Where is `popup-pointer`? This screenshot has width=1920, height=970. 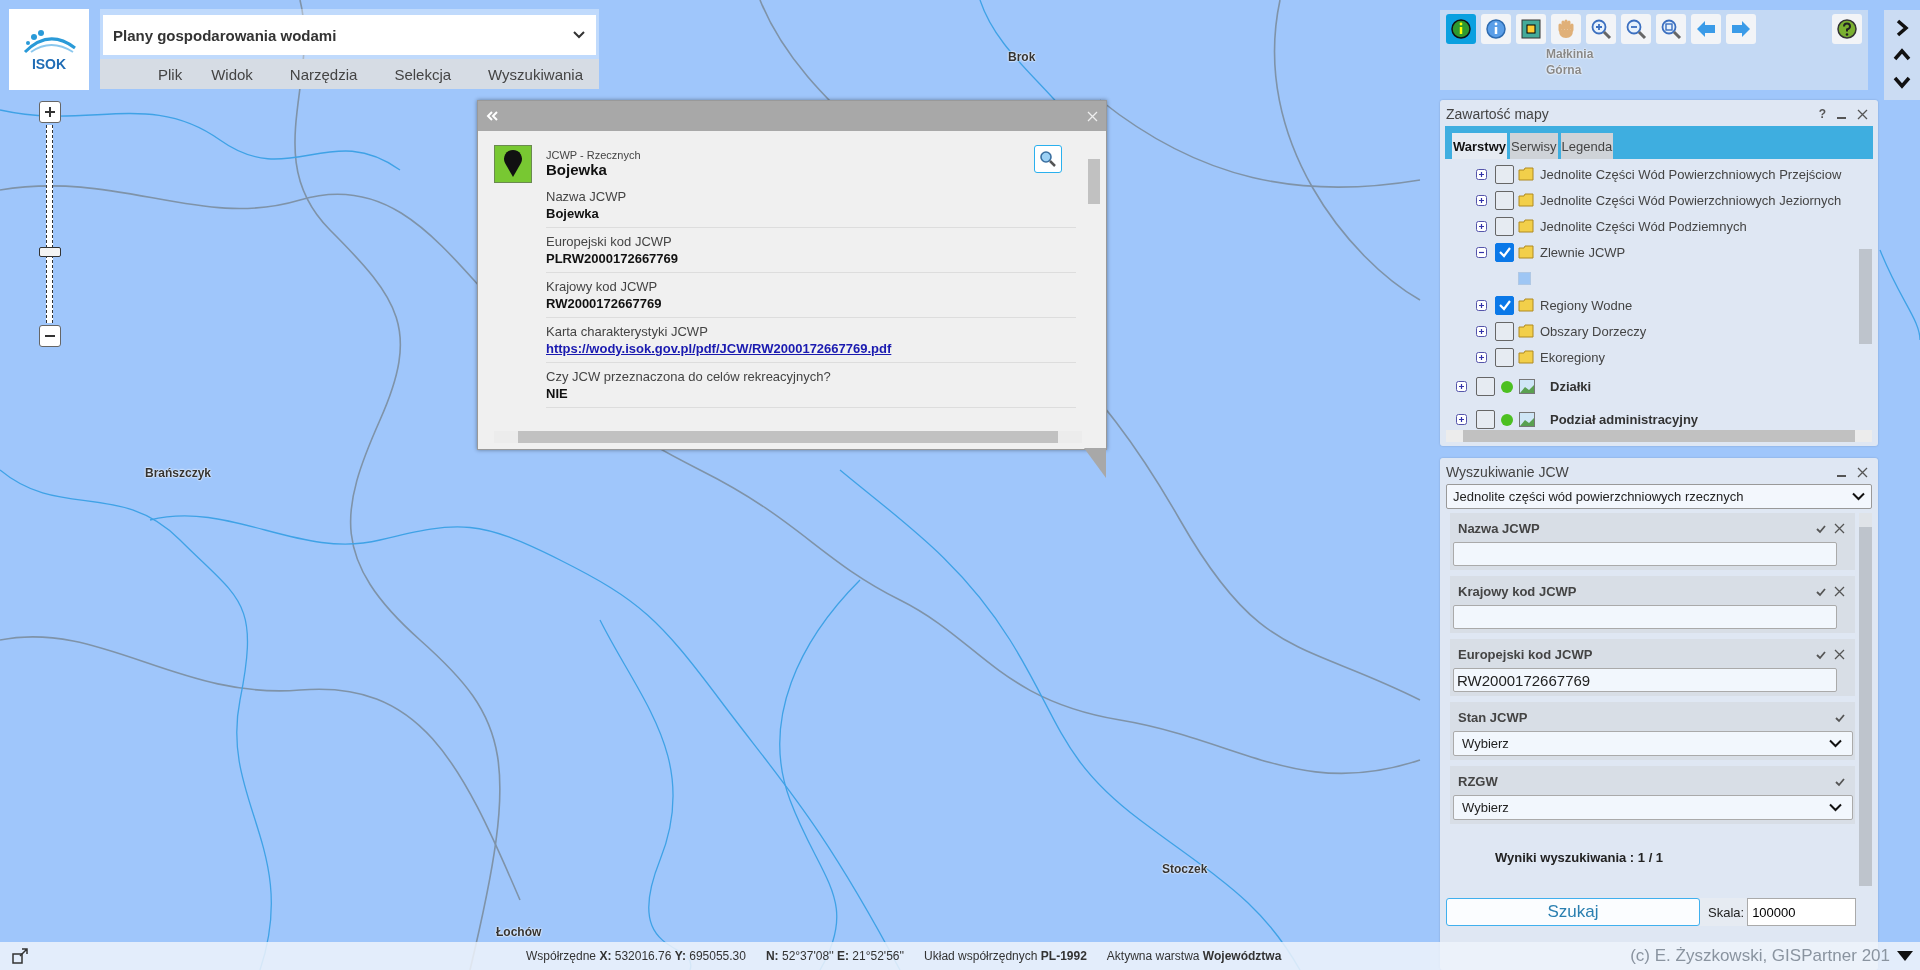 popup-pointer is located at coordinates (1095, 463).